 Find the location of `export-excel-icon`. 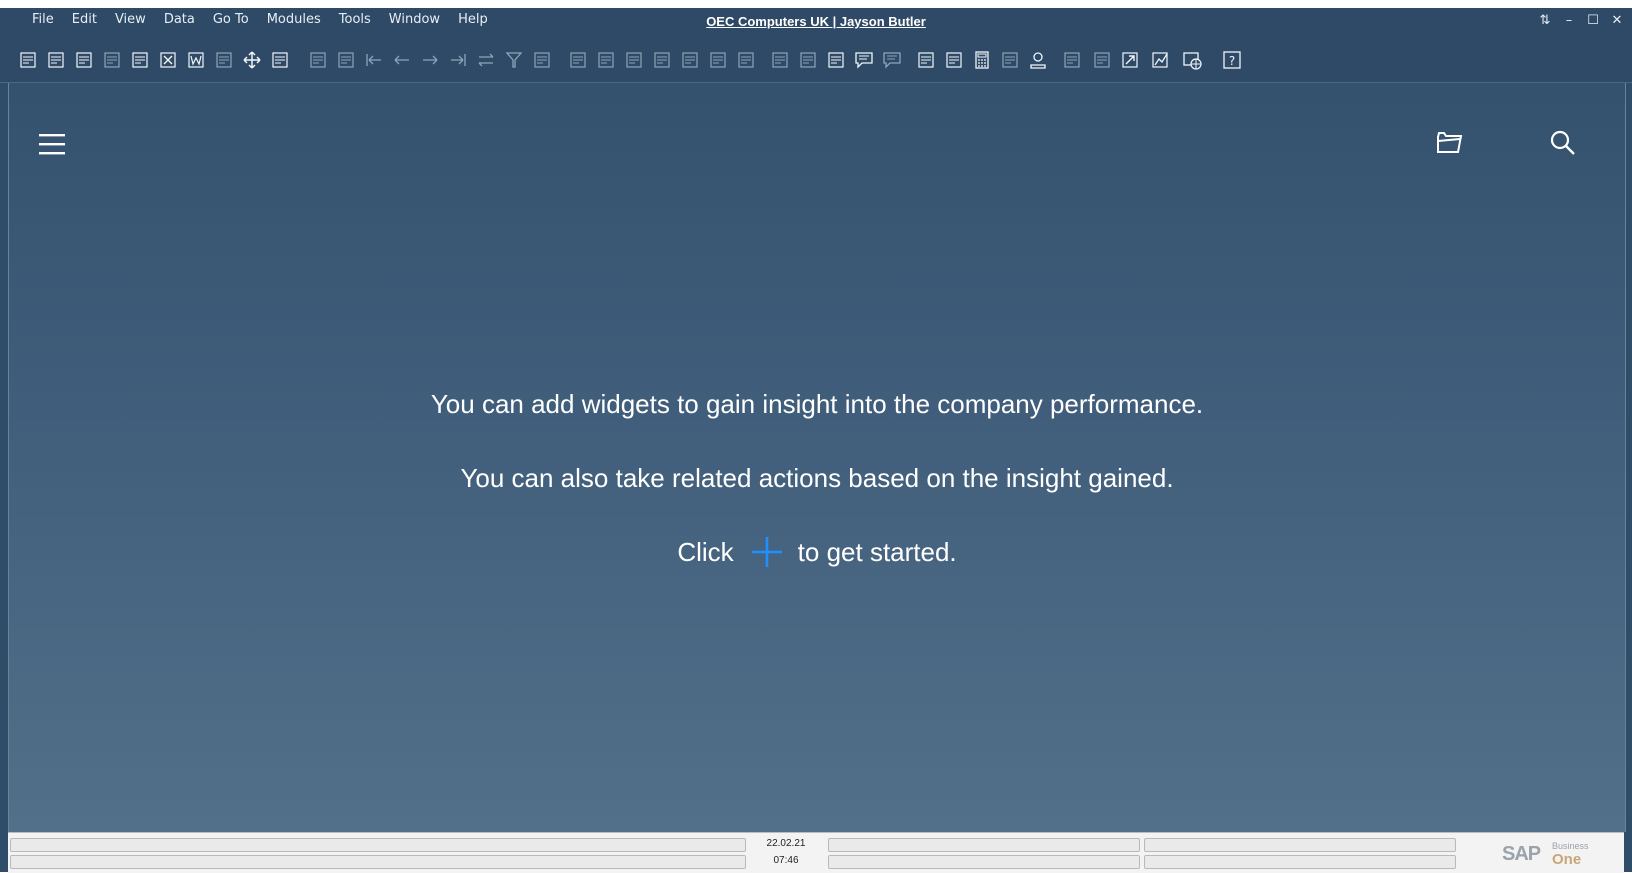

export-excel-icon is located at coordinates (168, 60).